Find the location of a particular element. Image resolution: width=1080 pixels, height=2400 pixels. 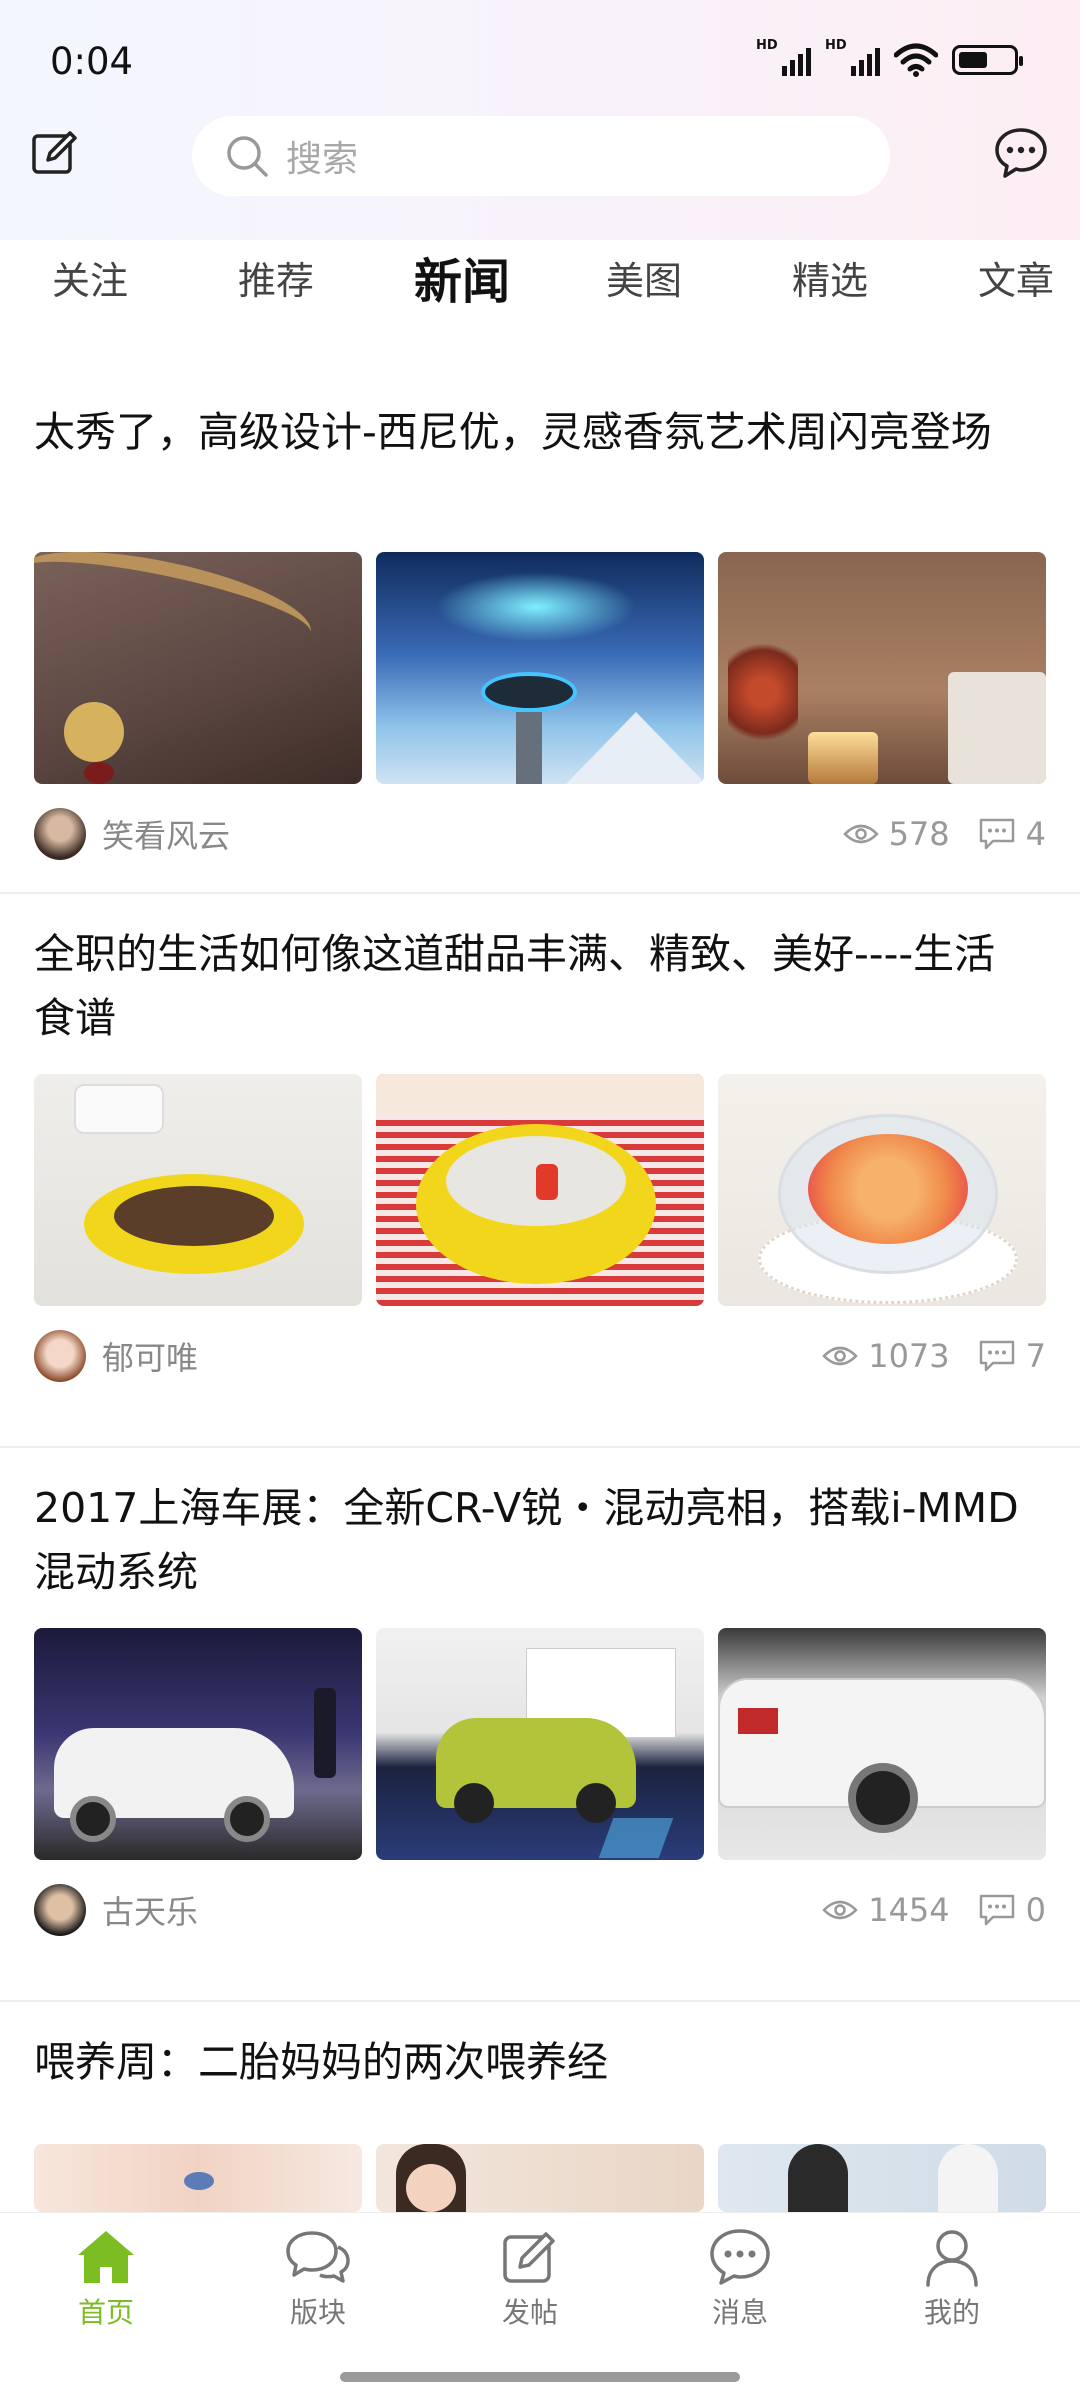

comments-count: 7 is located at coordinates (1035, 1356).